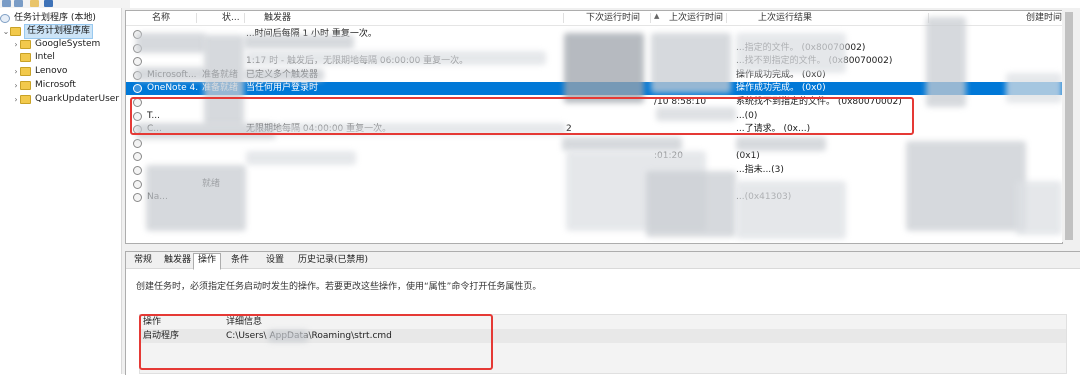 This screenshot has width=1080, height=375. What do you see at coordinates (333, 260) in the screenshot?
I see `tab-history: 历史记录(已禁用)` at bounding box center [333, 260].